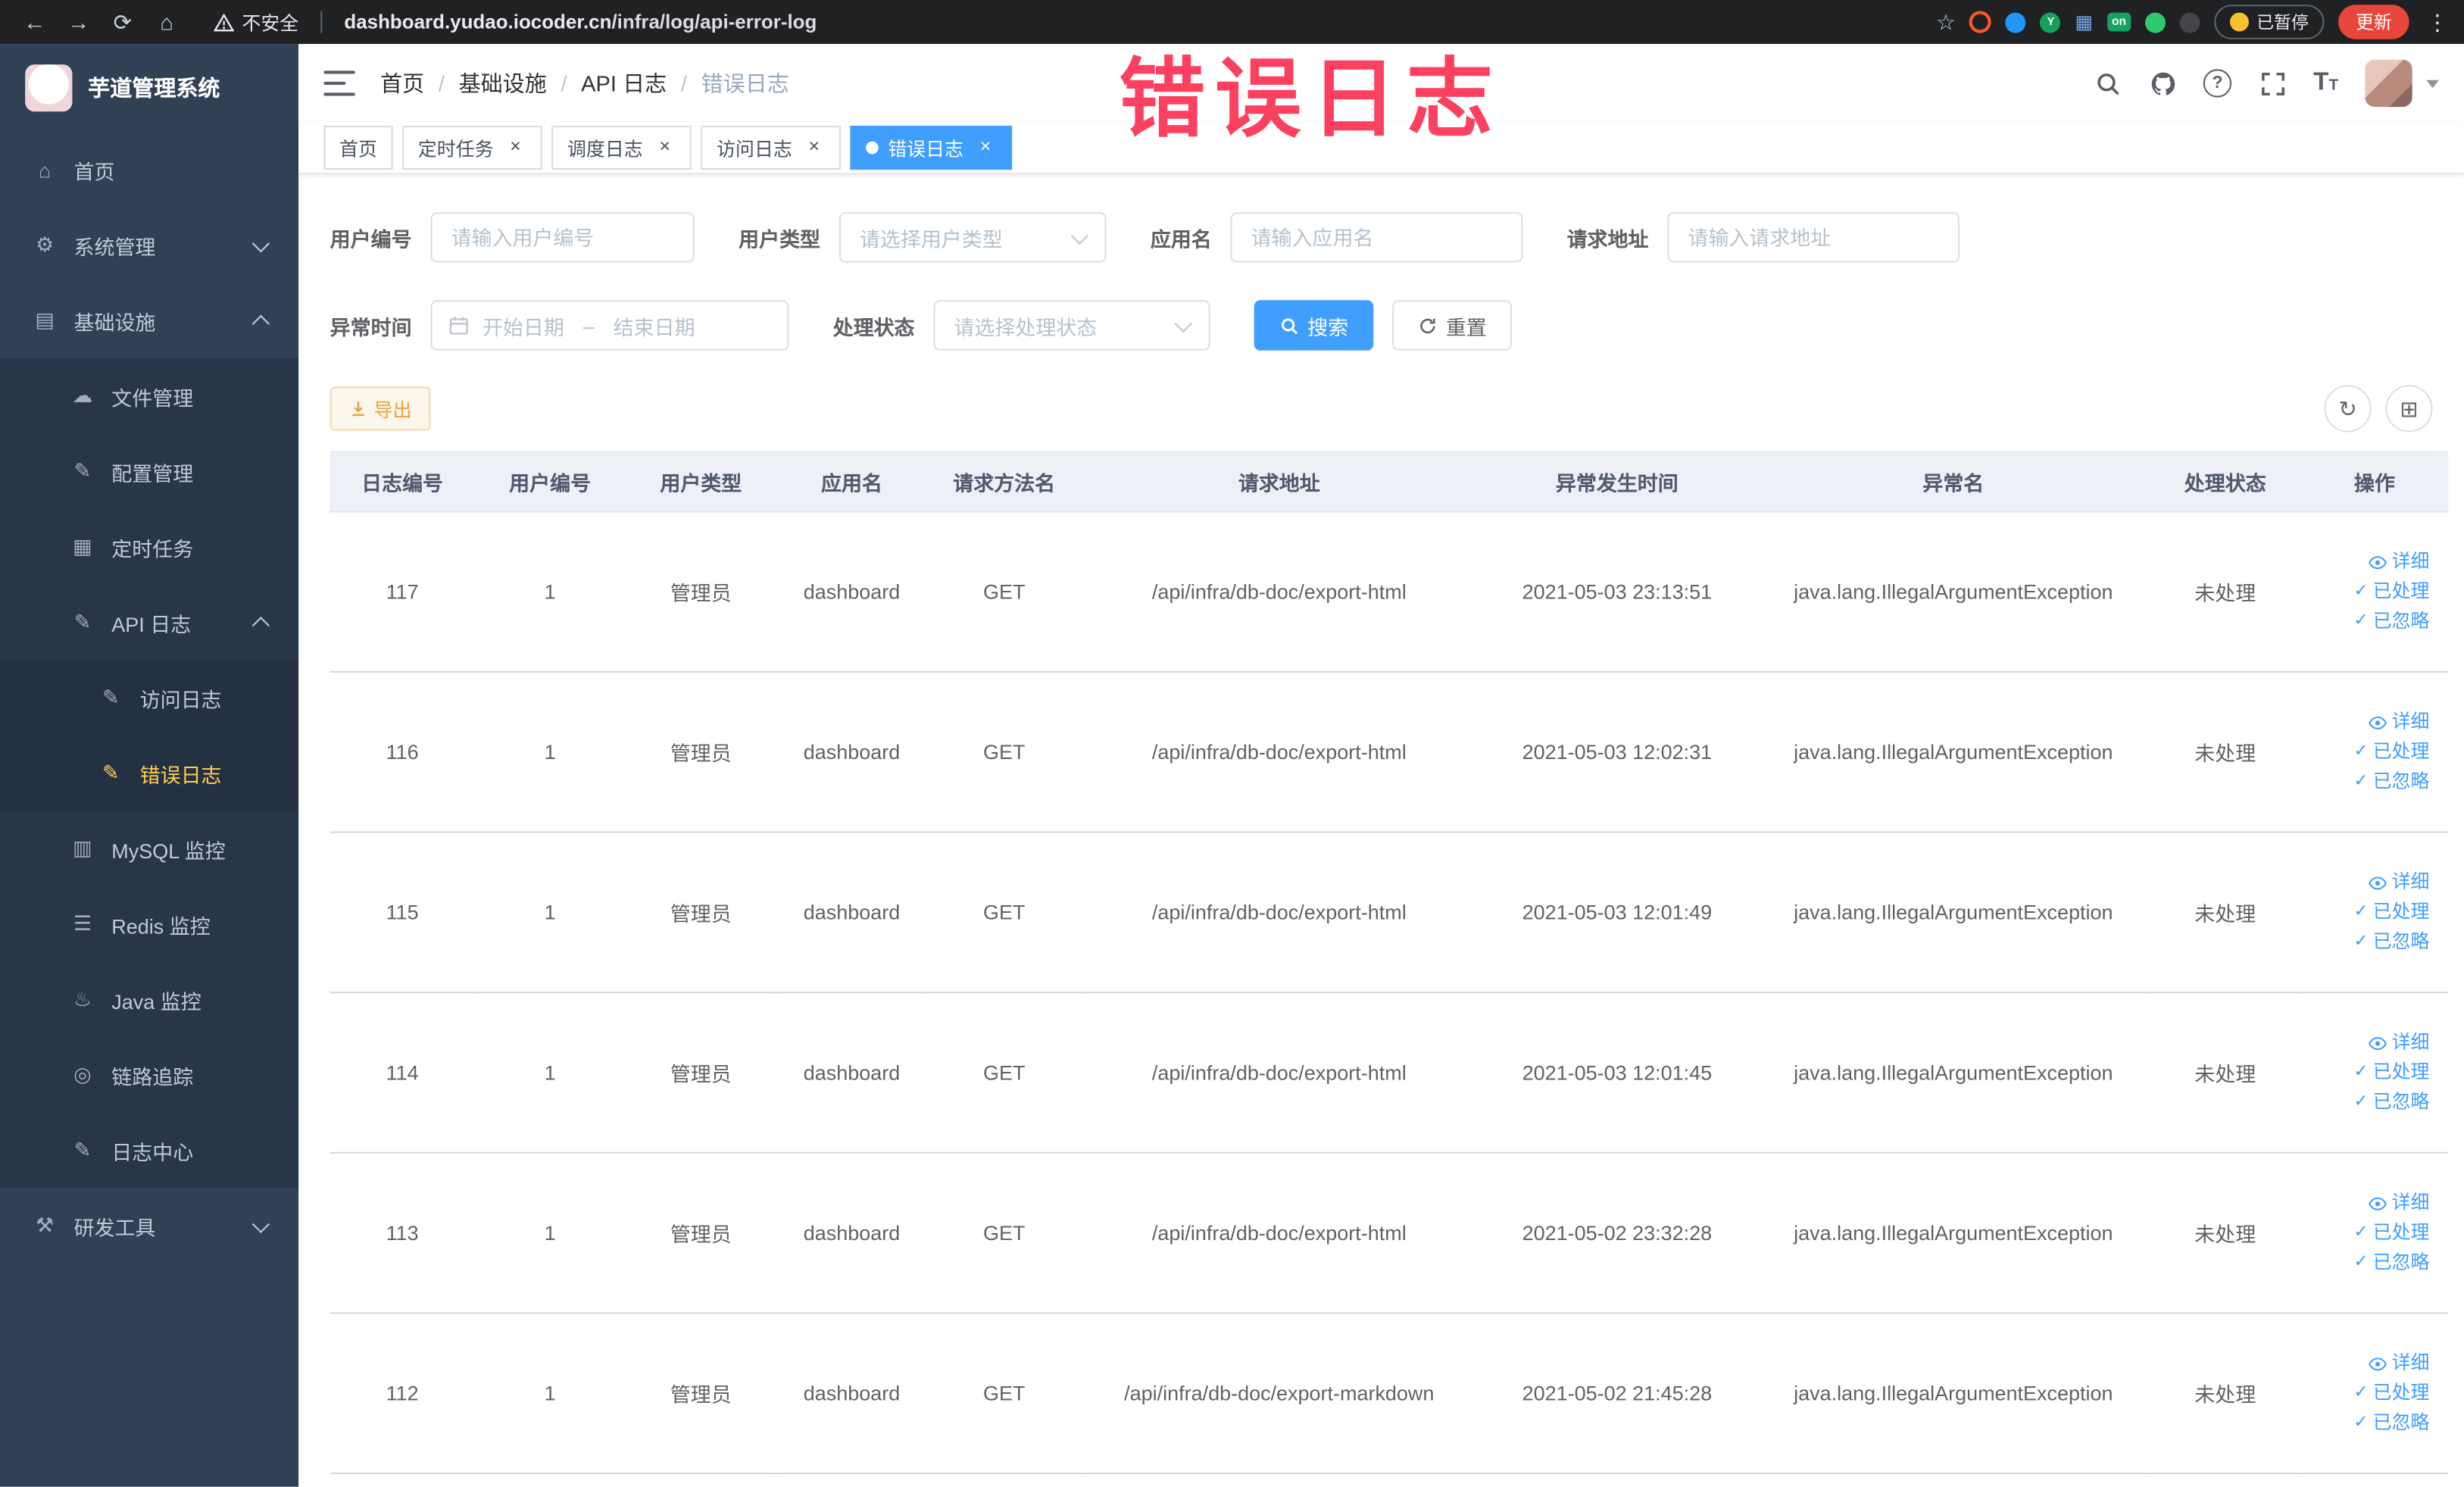  What do you see at coordinates (149, 622) in the screenshot?
I see `sidebar-item-api-log: ✎ API 日志` at bounding box center [149, 622].